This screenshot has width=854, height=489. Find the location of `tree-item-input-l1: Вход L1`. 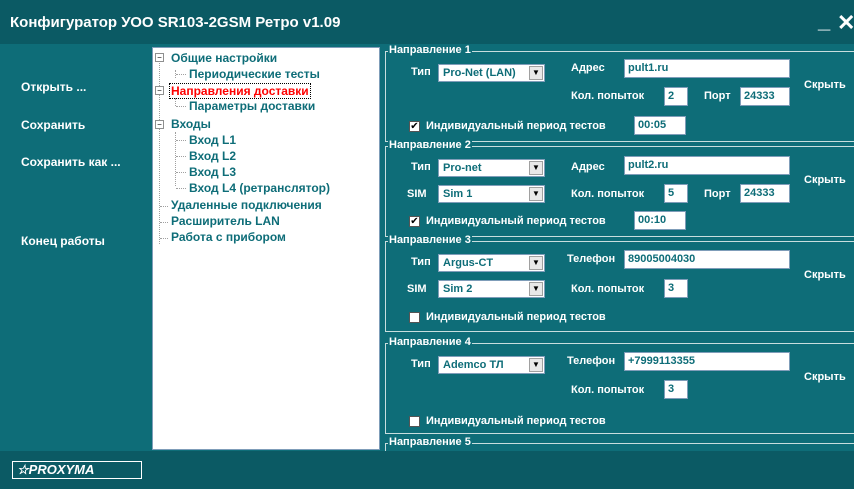

tree-item-input-l1: Вход L1 is located at coordinates (212, 140).